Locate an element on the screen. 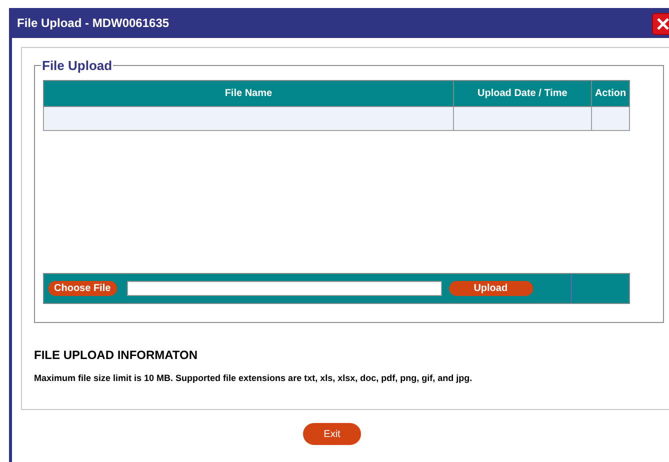 The image size is (669, 462). info-text: Maximum file size limit is 10 MB. Supported file extensions are txt, xls, xlsx, doc, pdf, png, gif, and jpg. is located at coordinates (254, 378).